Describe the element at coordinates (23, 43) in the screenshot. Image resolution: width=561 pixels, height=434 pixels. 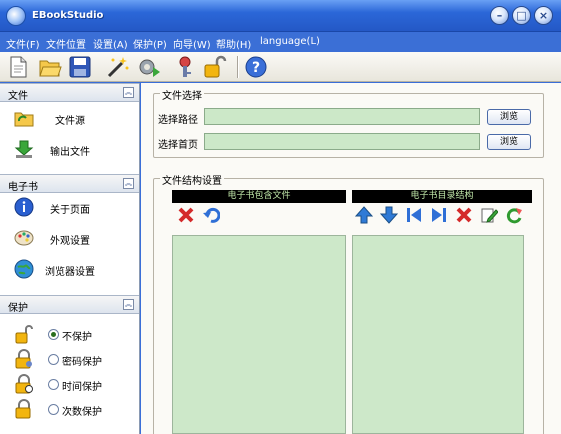
I see `menu-file: 文件(F)` at that location.